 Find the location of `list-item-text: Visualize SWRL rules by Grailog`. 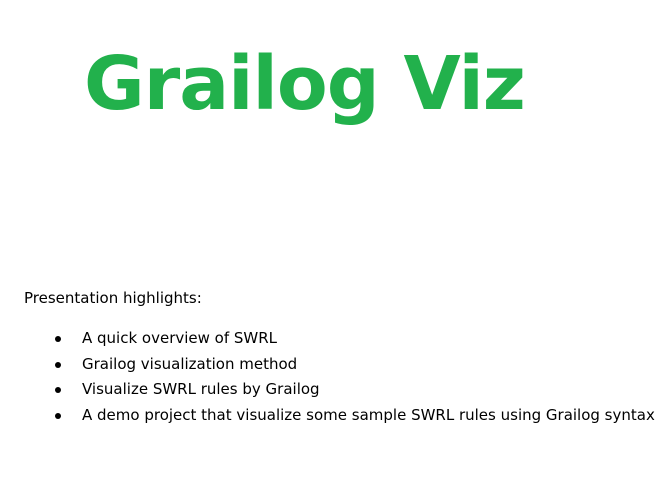

list-item-text: Visualize SWRL rules by Grailog is located at coordinates (201, 389).